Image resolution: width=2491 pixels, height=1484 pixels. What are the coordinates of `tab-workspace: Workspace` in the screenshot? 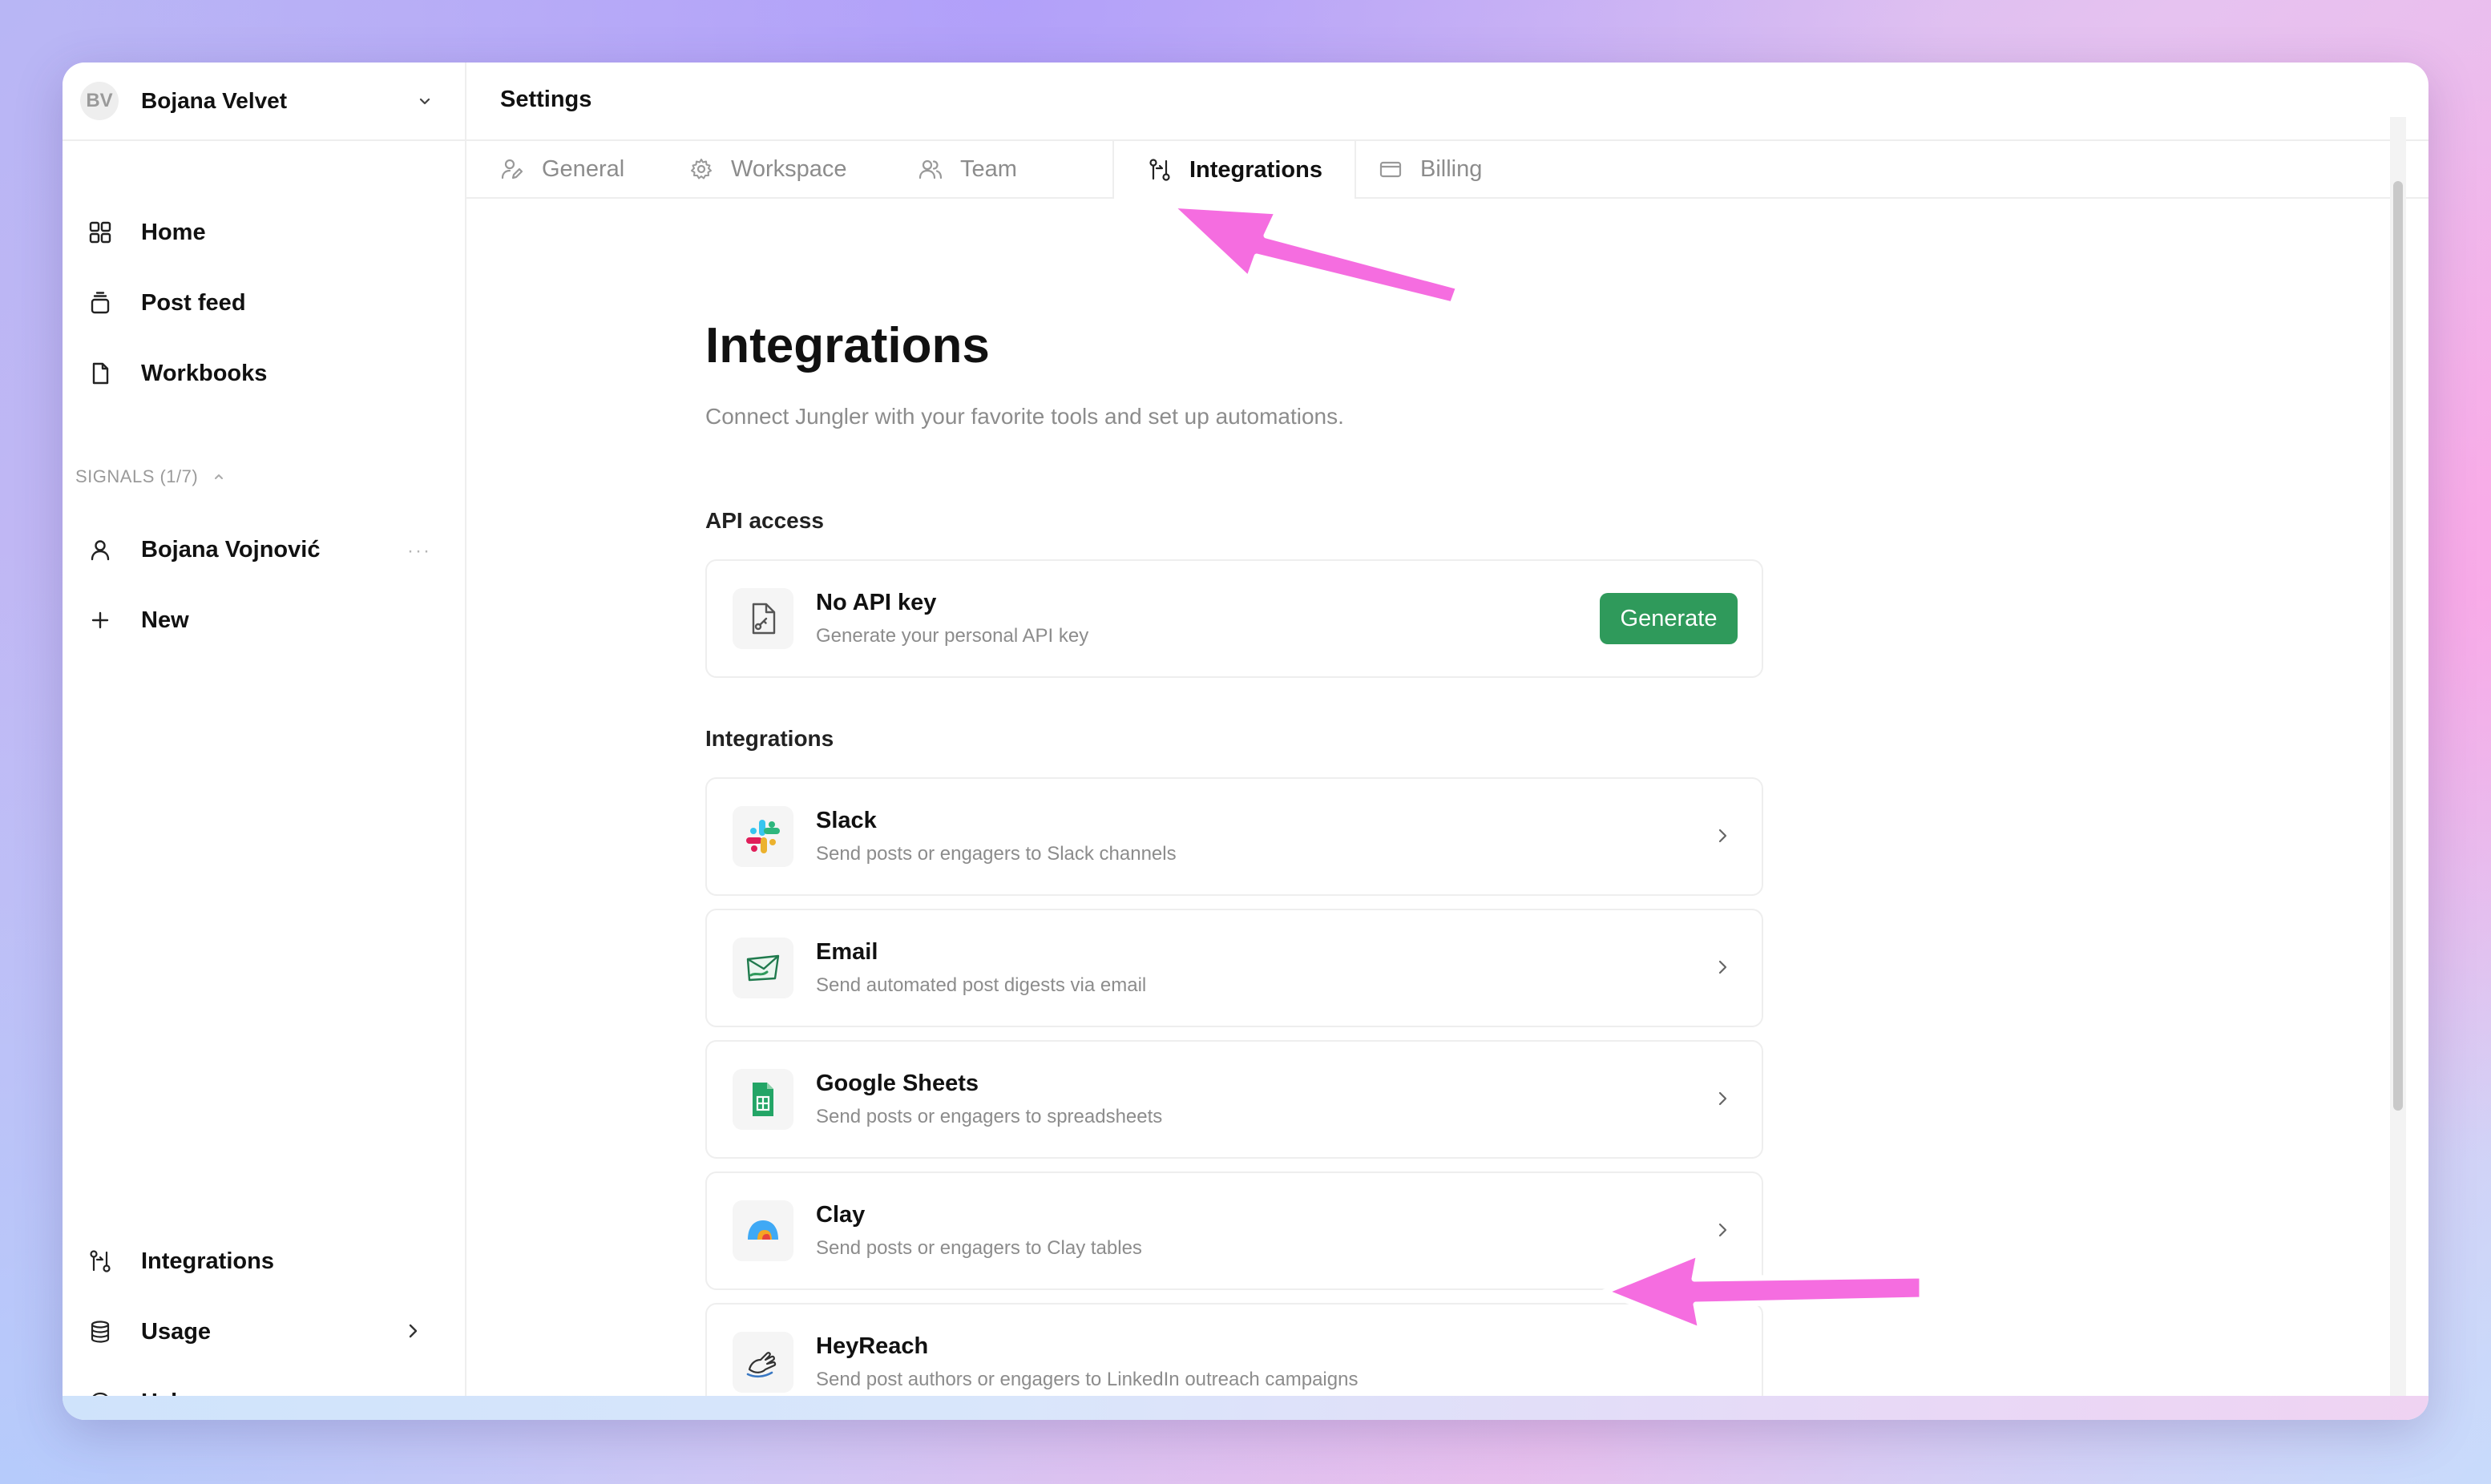 It's located at (768, 169).